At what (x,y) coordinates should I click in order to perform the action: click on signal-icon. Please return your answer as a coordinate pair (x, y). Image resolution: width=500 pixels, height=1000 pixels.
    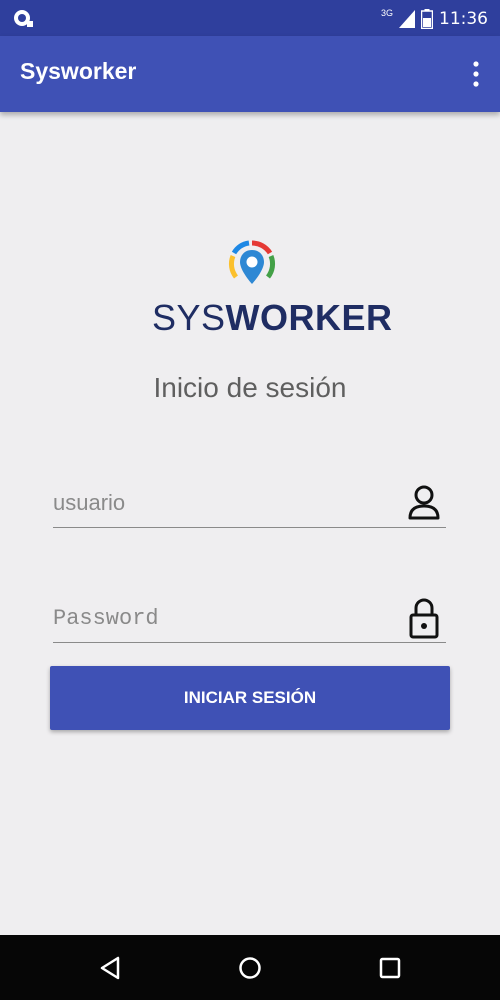
    Looking at the image, I should click on (407, 19).